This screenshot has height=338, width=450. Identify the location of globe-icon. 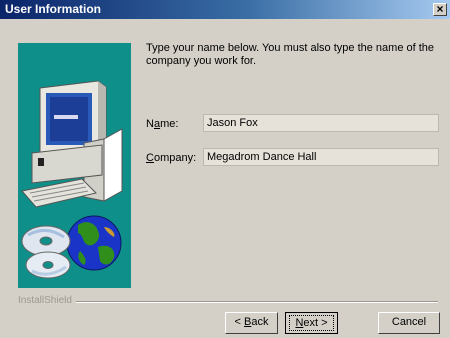
(94, 243).